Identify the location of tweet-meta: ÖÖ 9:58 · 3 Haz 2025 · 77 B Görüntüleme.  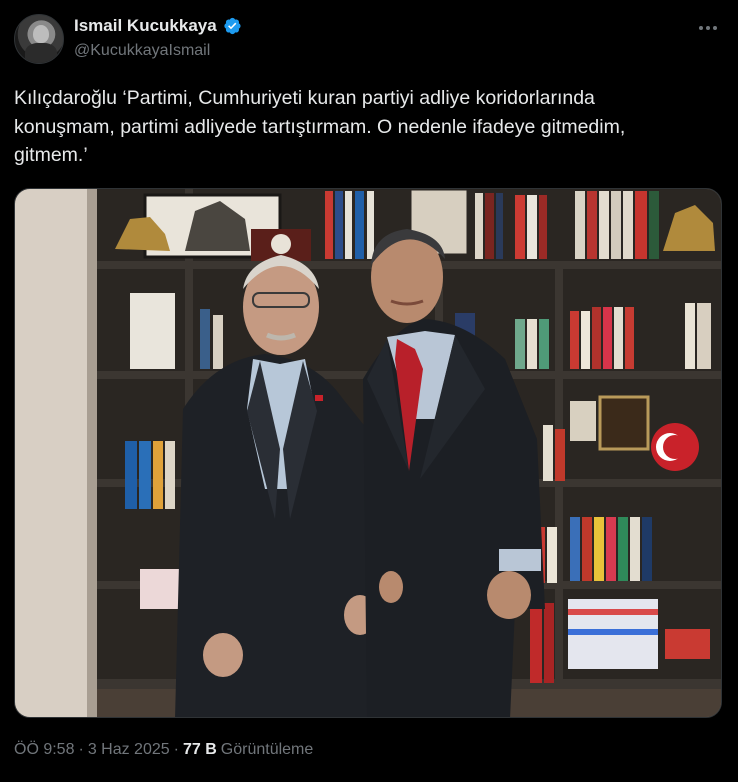
(163, 750).